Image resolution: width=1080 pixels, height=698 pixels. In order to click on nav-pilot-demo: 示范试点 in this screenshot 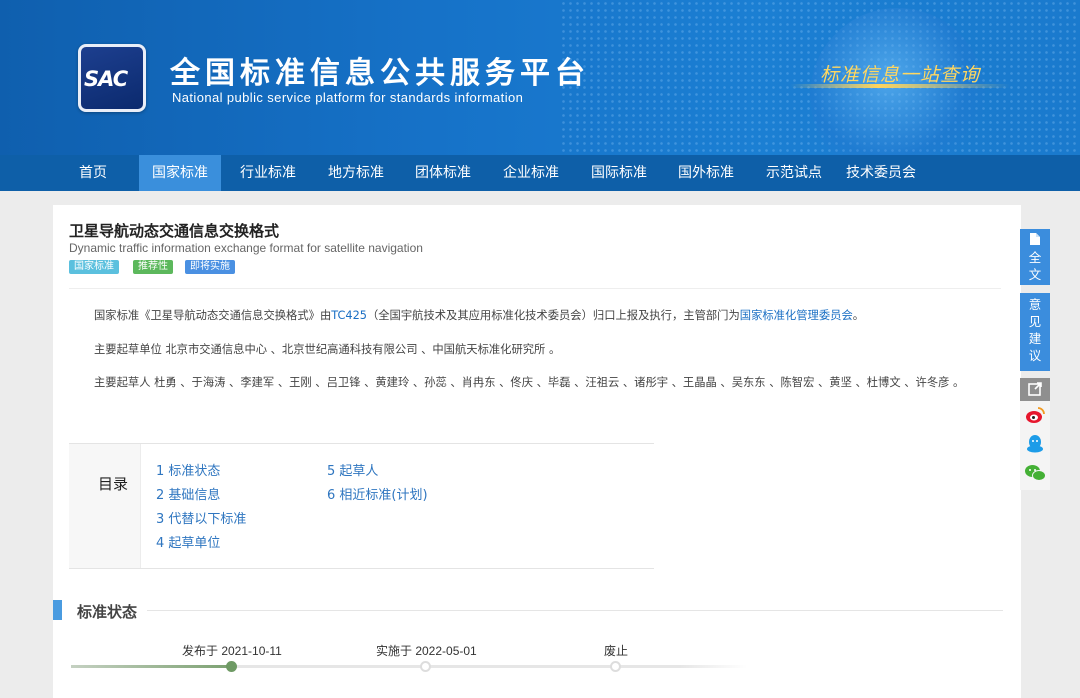, I will do `click(794, 173)`.